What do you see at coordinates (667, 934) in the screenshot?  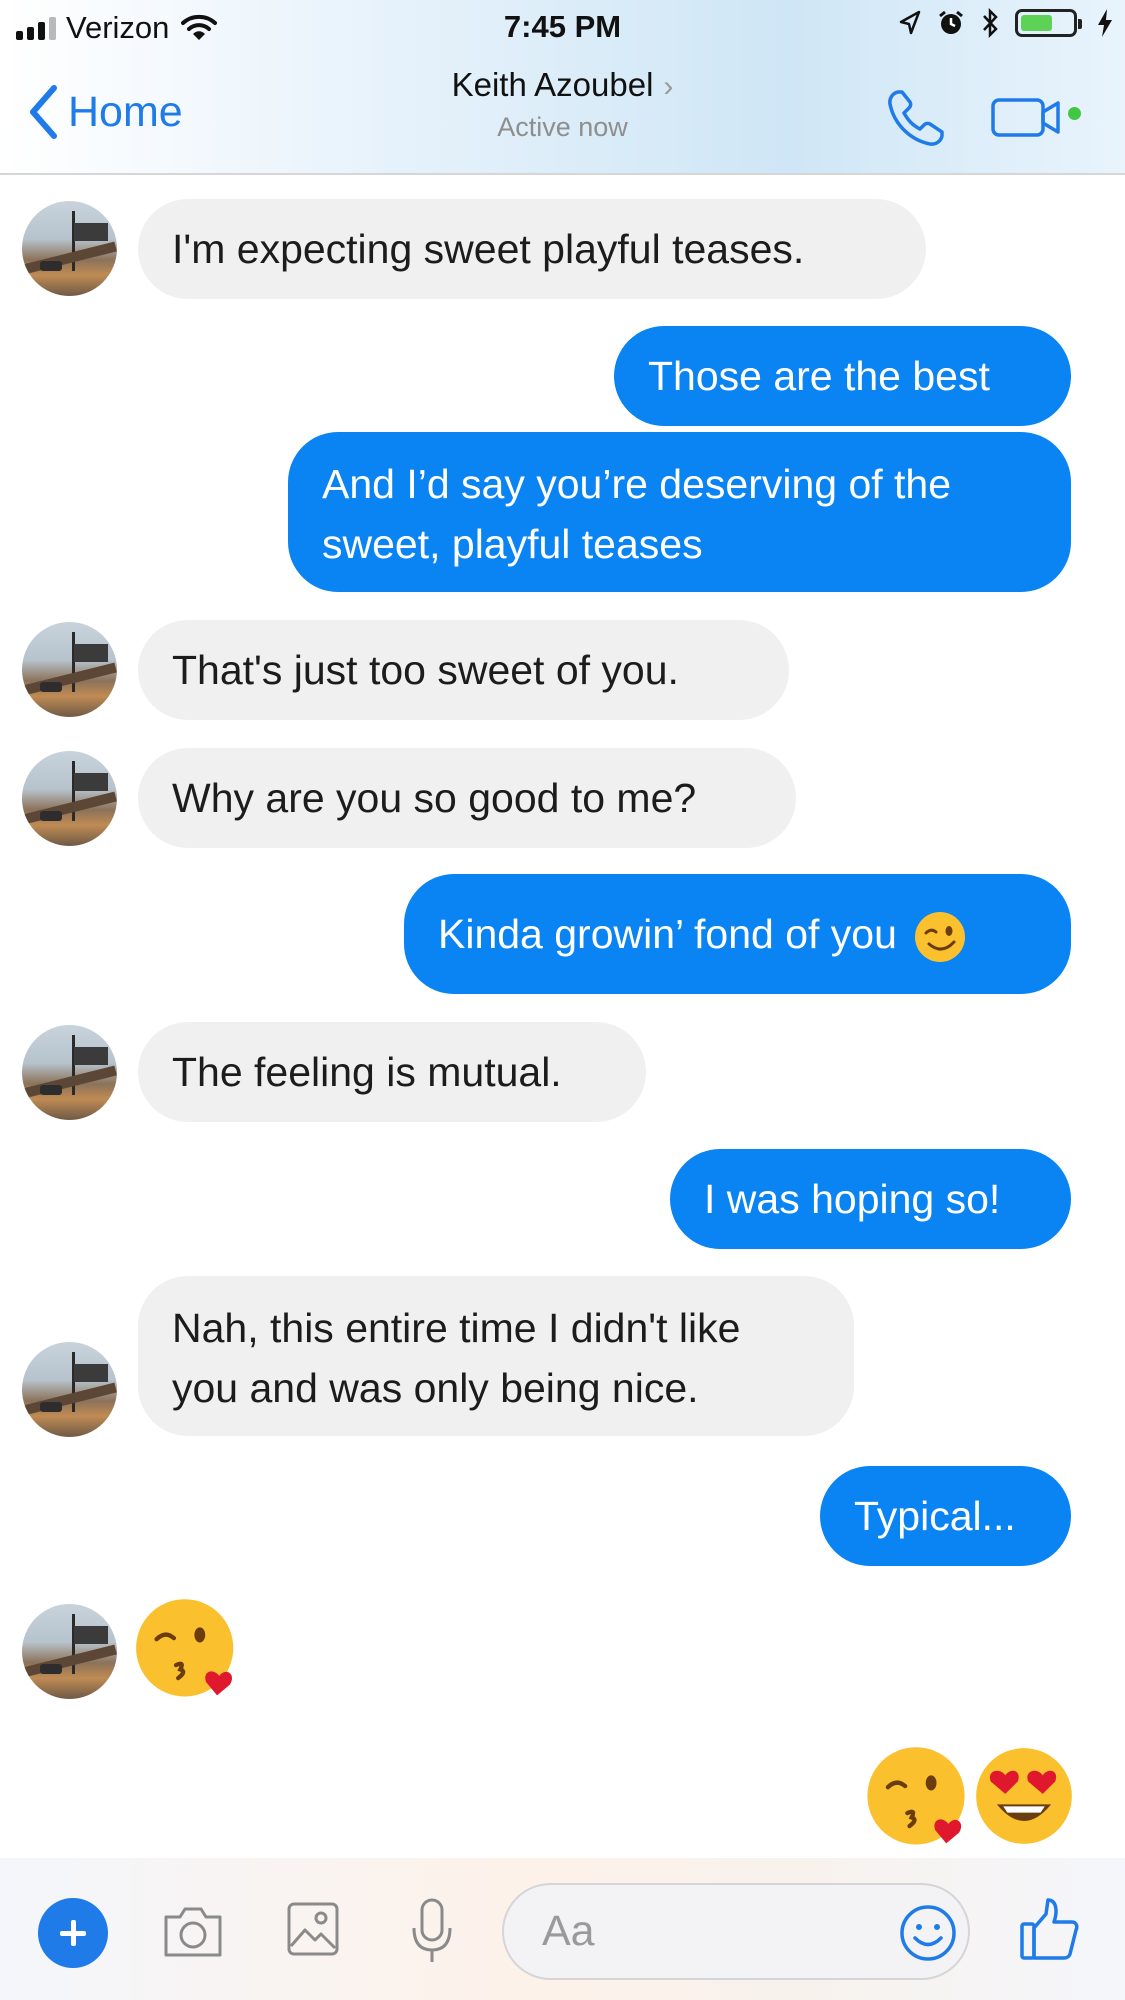 I see `message-text: Kinda growin’ fond of you` at bounding box center [667, 934].